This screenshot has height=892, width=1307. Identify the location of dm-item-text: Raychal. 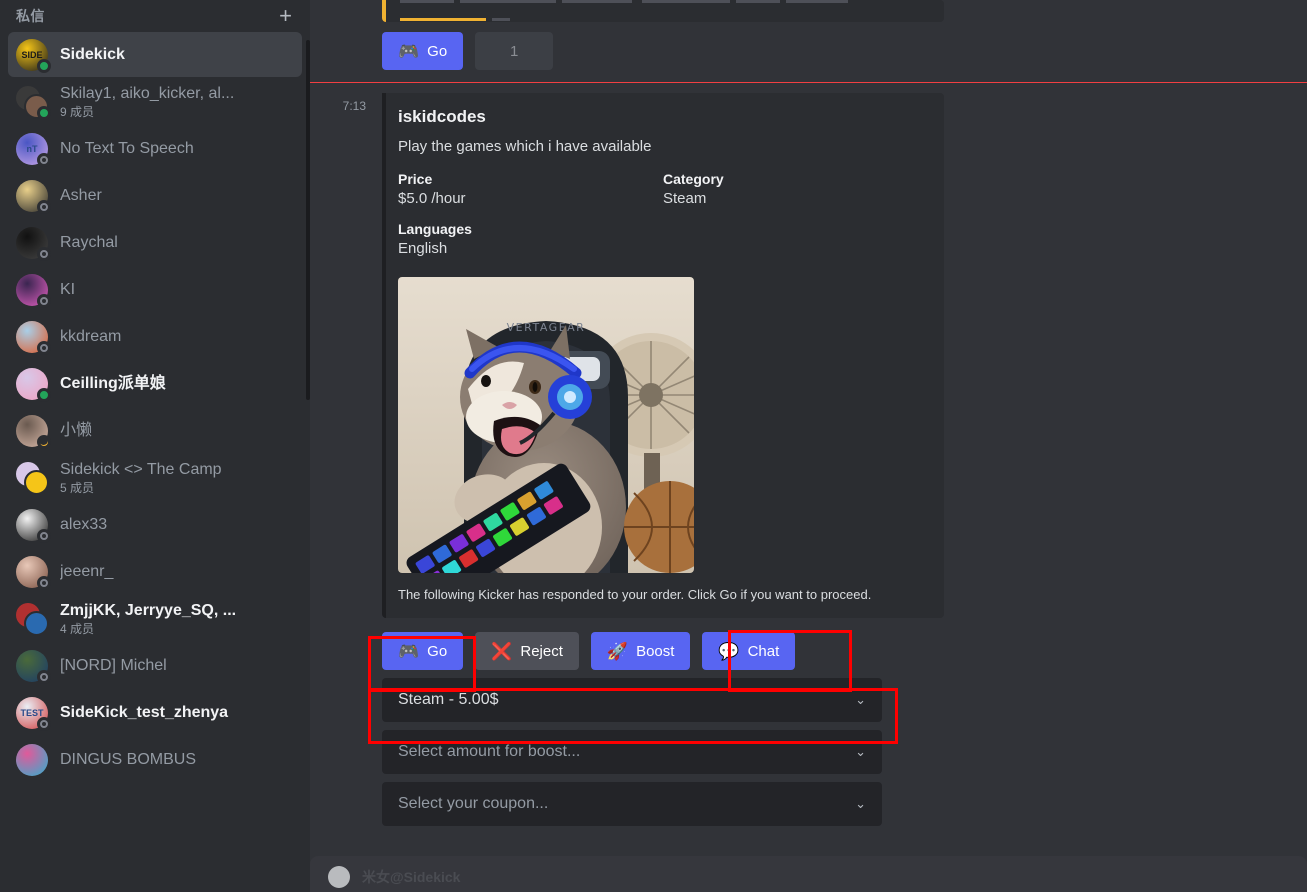
(177, 243).